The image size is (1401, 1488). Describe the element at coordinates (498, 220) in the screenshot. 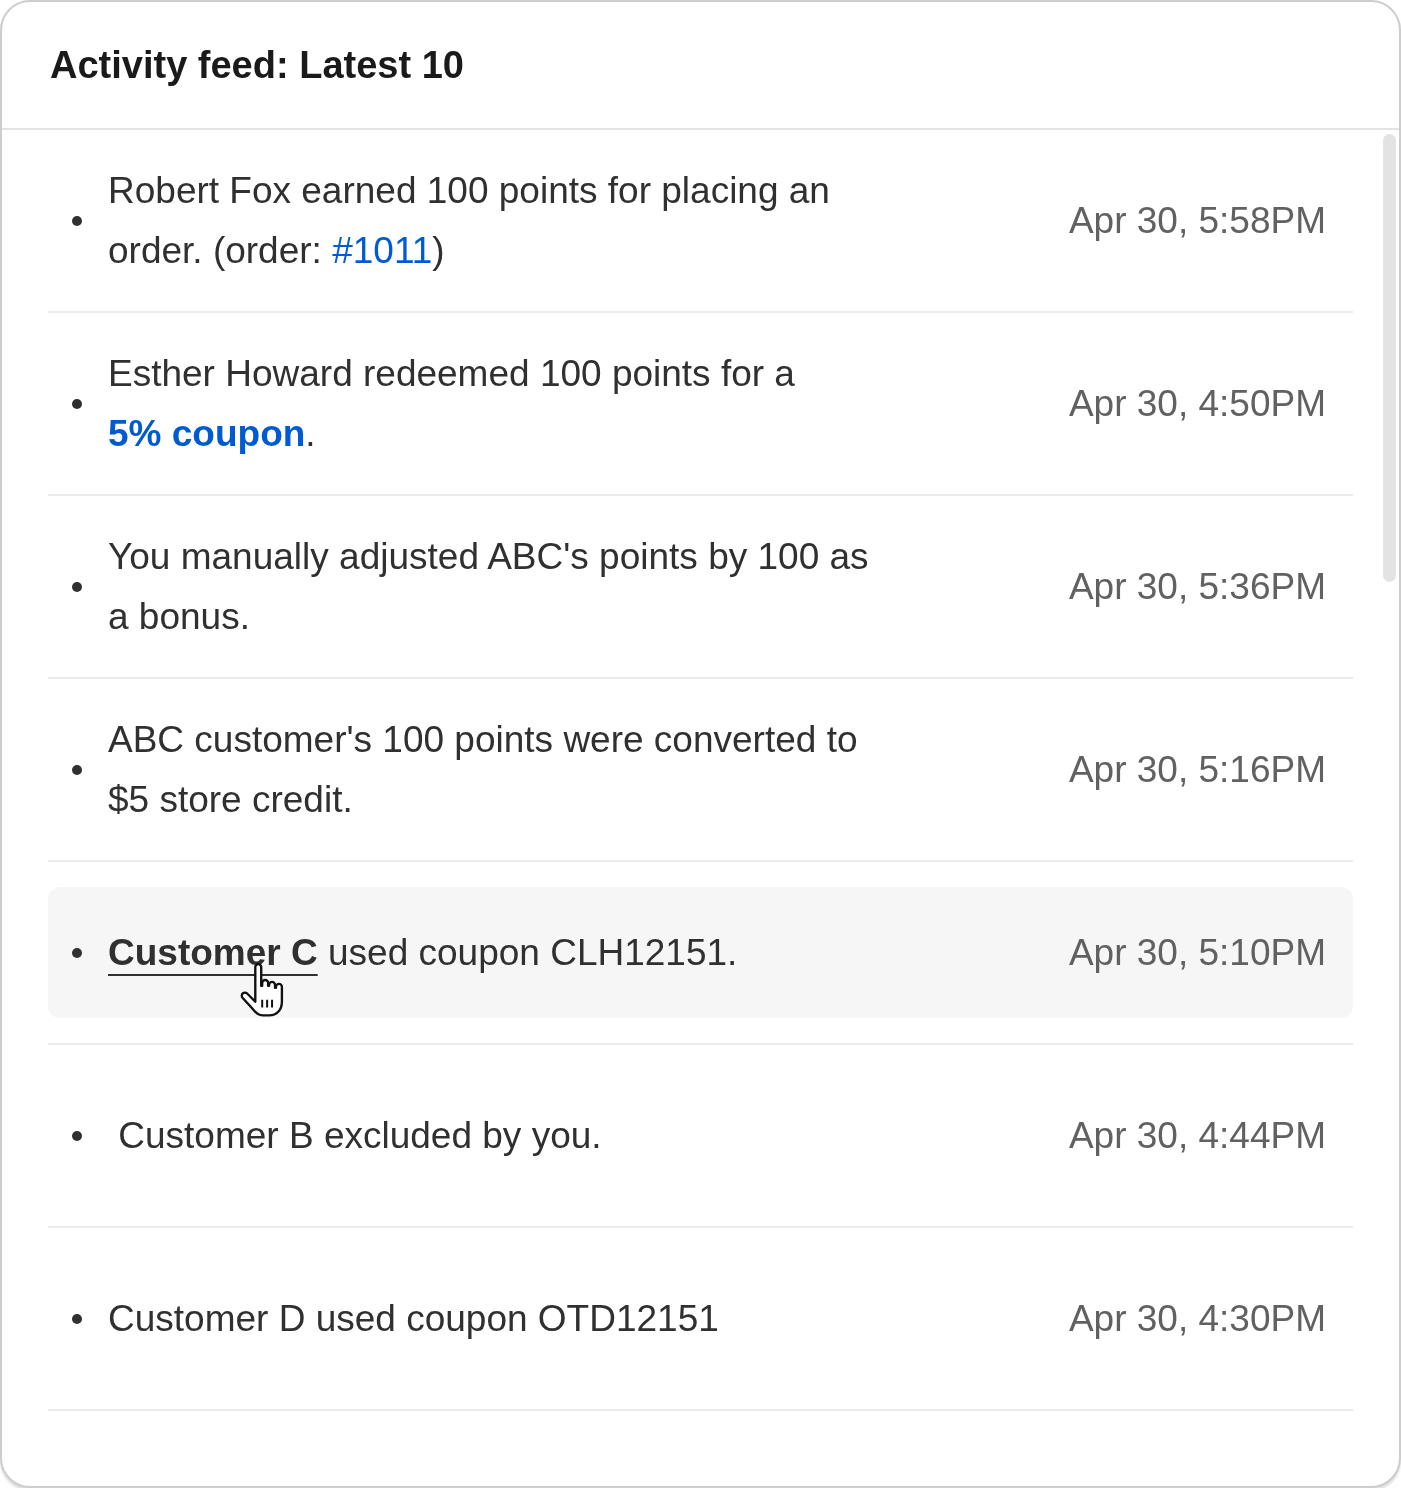

I see `activity-text: Robert Fox earned 100 points for placing an order. (order: #1011)` at that location.